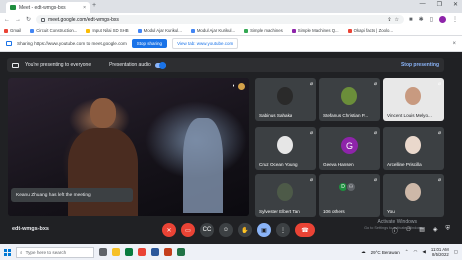 The width and height of the screenshot is (462, 260). I want to click on menu-icon: ⋮, so click(455, 19).